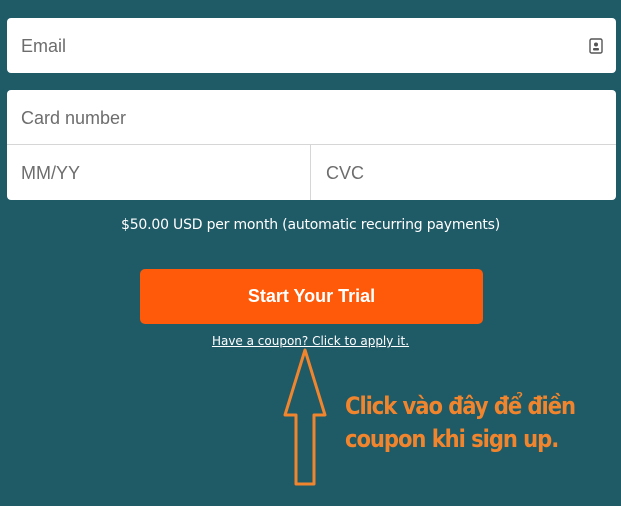  What do you see at coordinates (311, 117) in the screenshot?
I see `card-number-field: Card number` at bounding box center [311, 117].